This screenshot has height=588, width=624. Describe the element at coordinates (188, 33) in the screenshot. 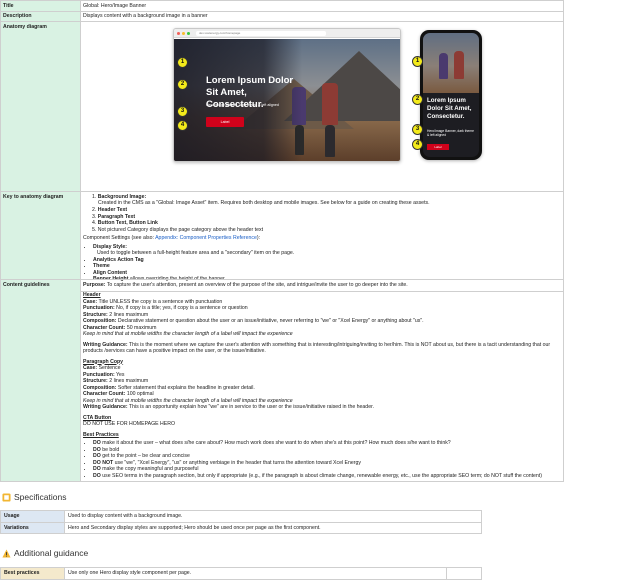

I see `maximize-dot-icon` at that location.